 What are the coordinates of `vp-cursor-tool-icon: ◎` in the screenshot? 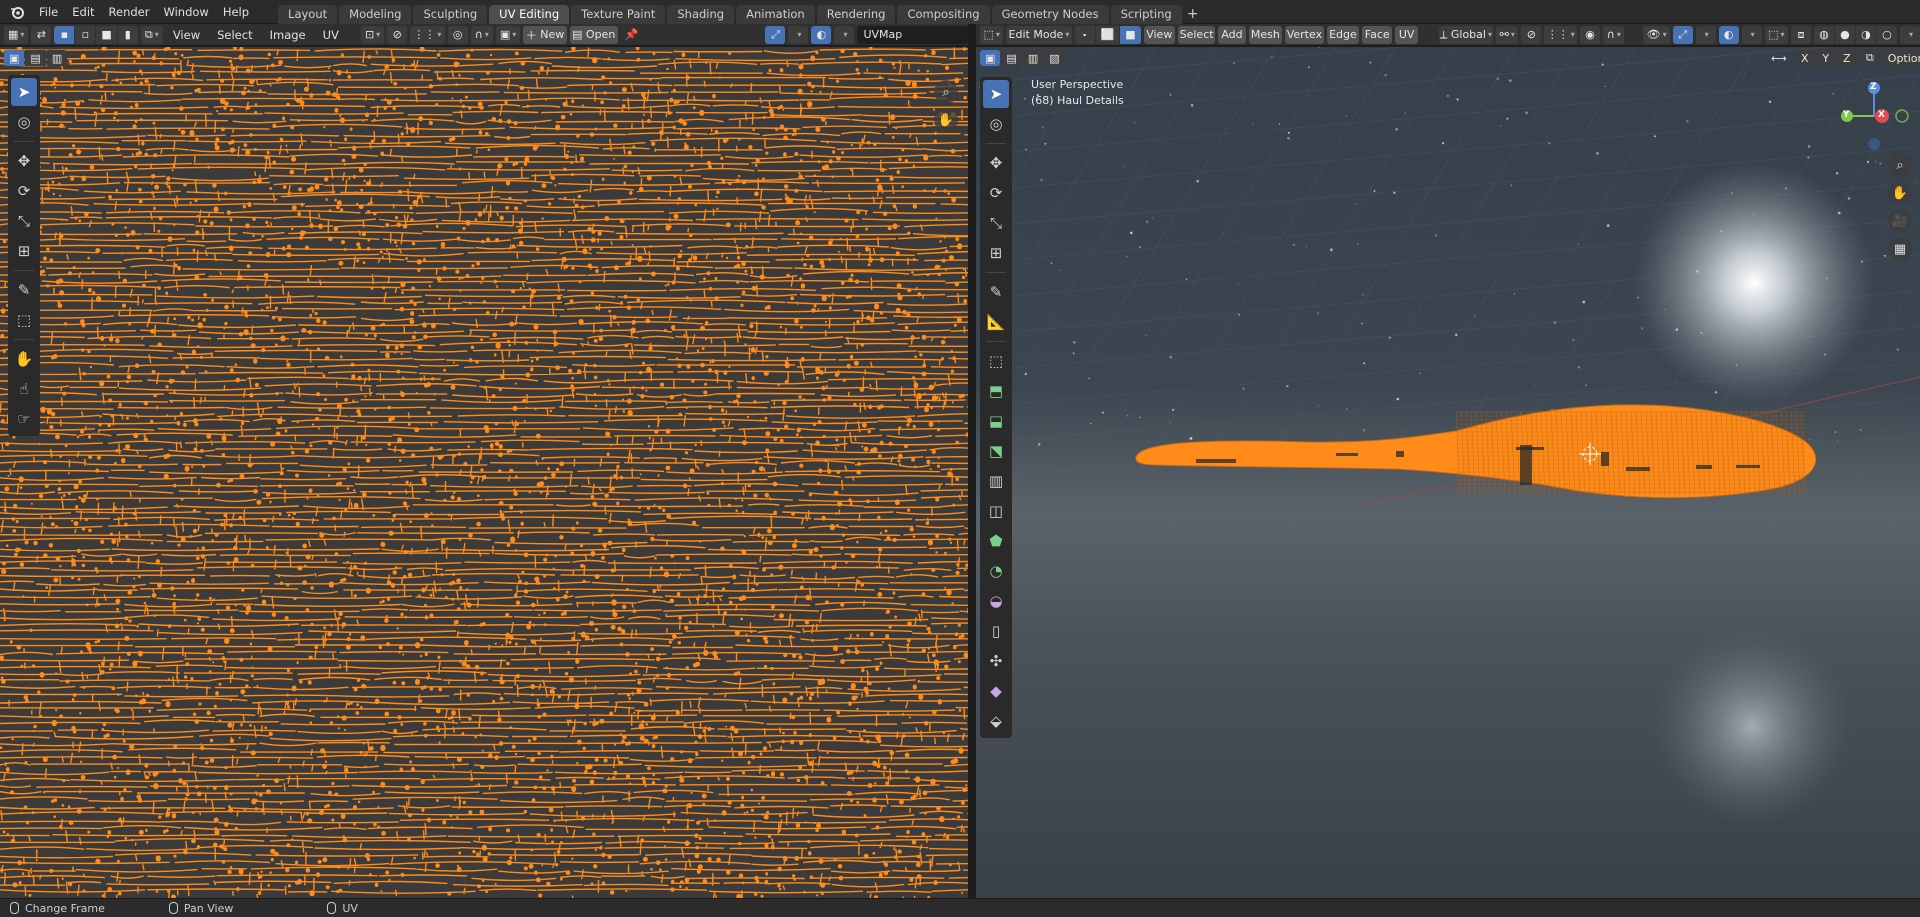 It's located at (996, 124).